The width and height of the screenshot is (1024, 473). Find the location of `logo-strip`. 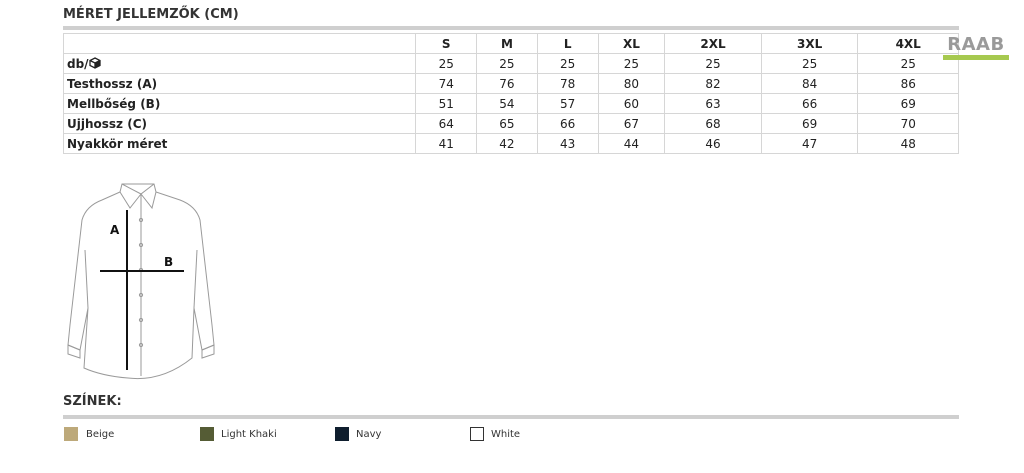

logo-strip is located at coordinates (976, 57).